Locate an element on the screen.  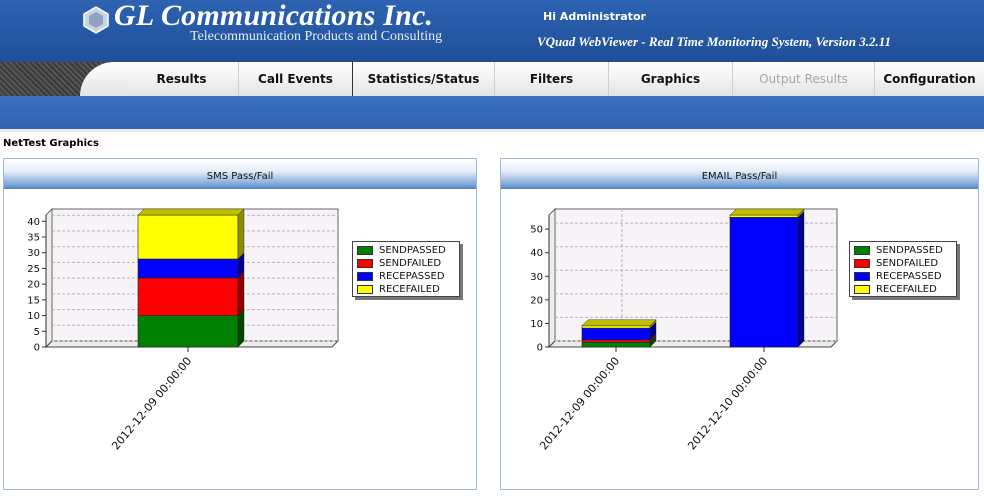
bar-side-sendfailed is located at coordinates (241, 294).